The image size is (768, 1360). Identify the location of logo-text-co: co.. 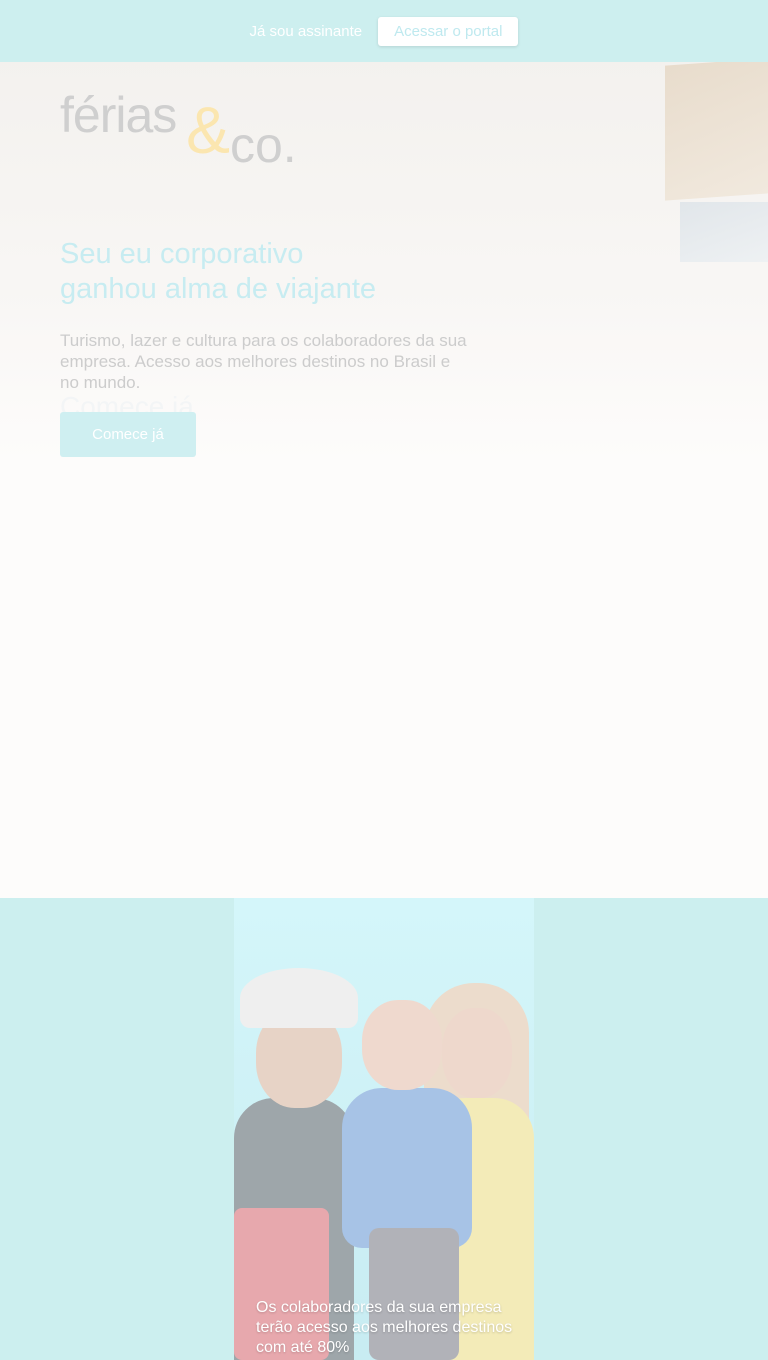
(263, 145).